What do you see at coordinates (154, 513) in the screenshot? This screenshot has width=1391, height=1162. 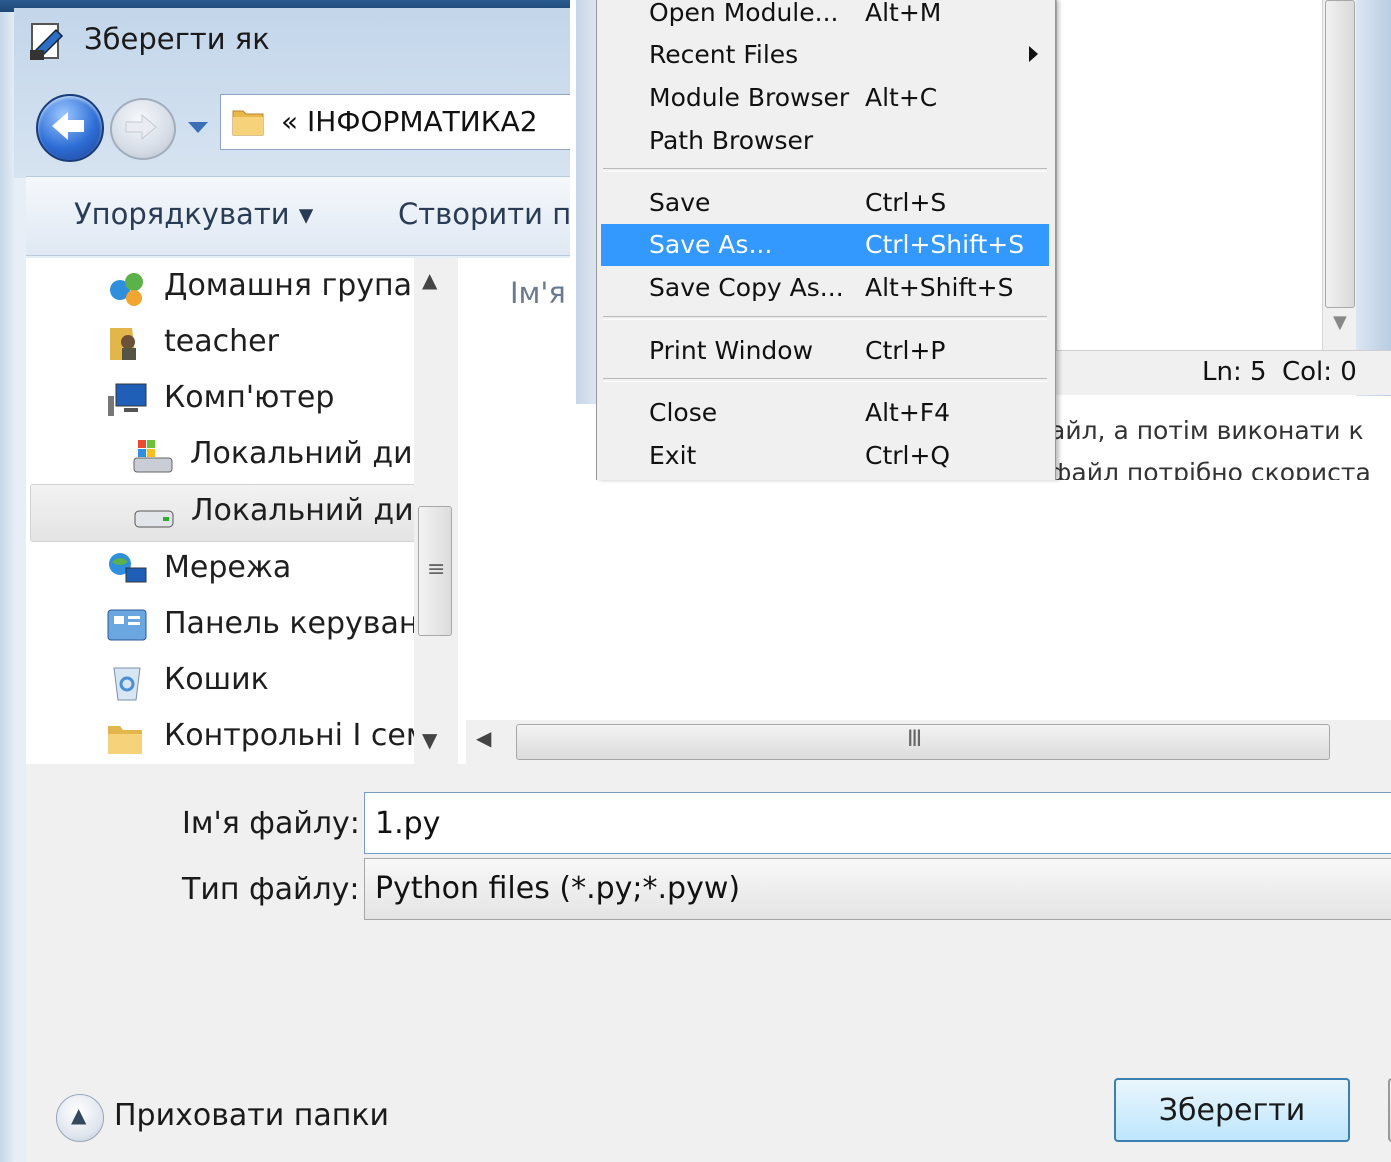 I see `drive-icon` at bounding box center [154, 513].